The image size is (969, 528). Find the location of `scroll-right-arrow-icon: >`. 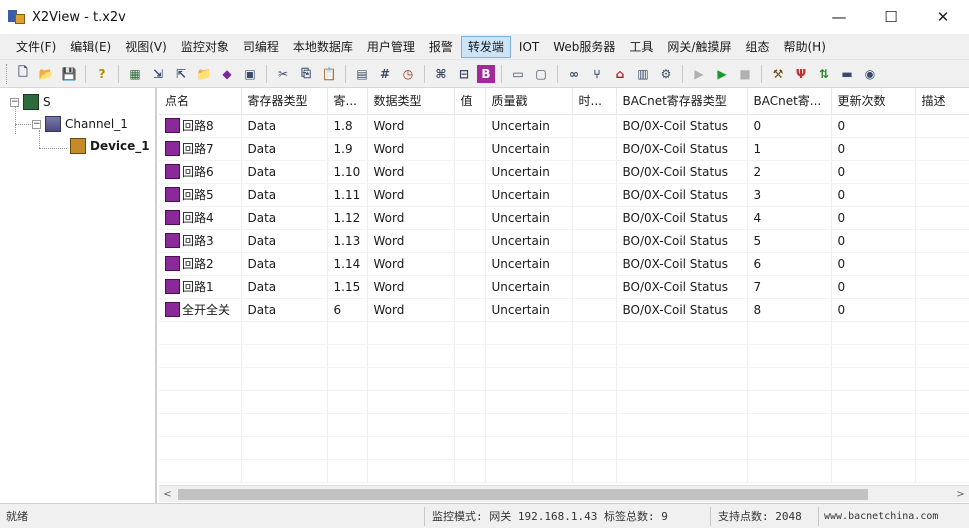

scroll-right-arrow-icon: > is located at coordinates (960, 494).